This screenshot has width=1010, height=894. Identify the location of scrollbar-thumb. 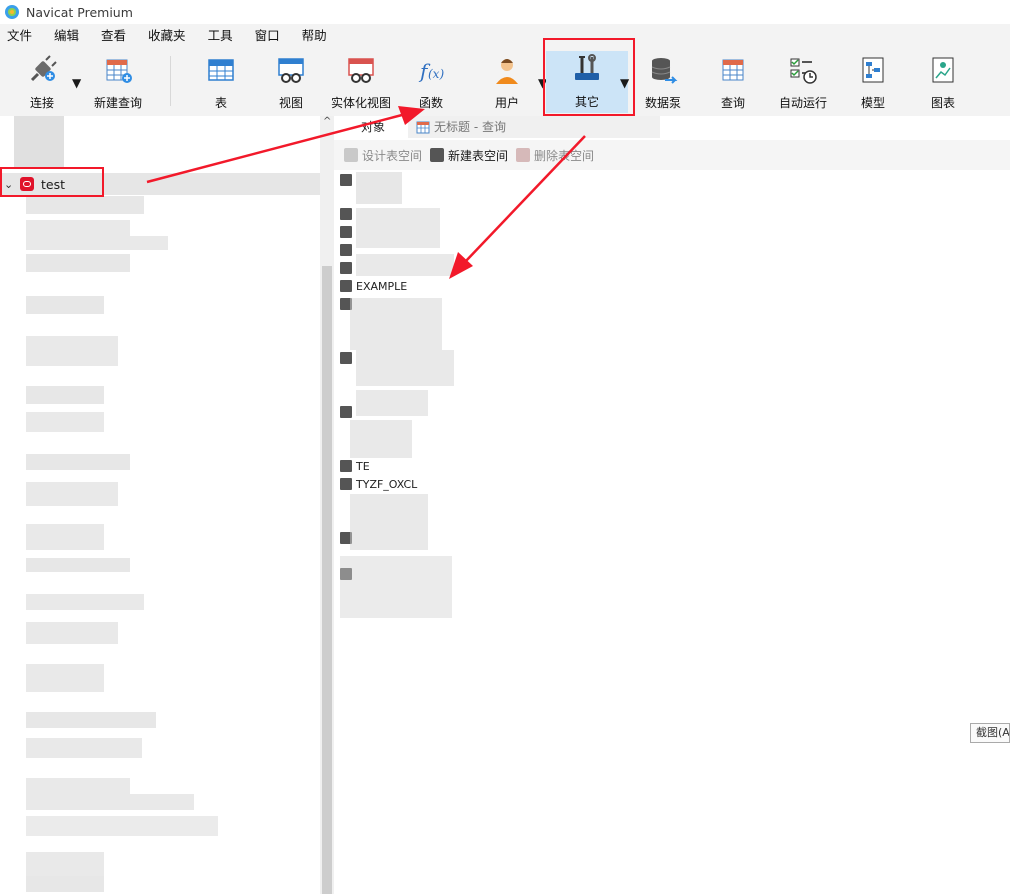
(327, 580).